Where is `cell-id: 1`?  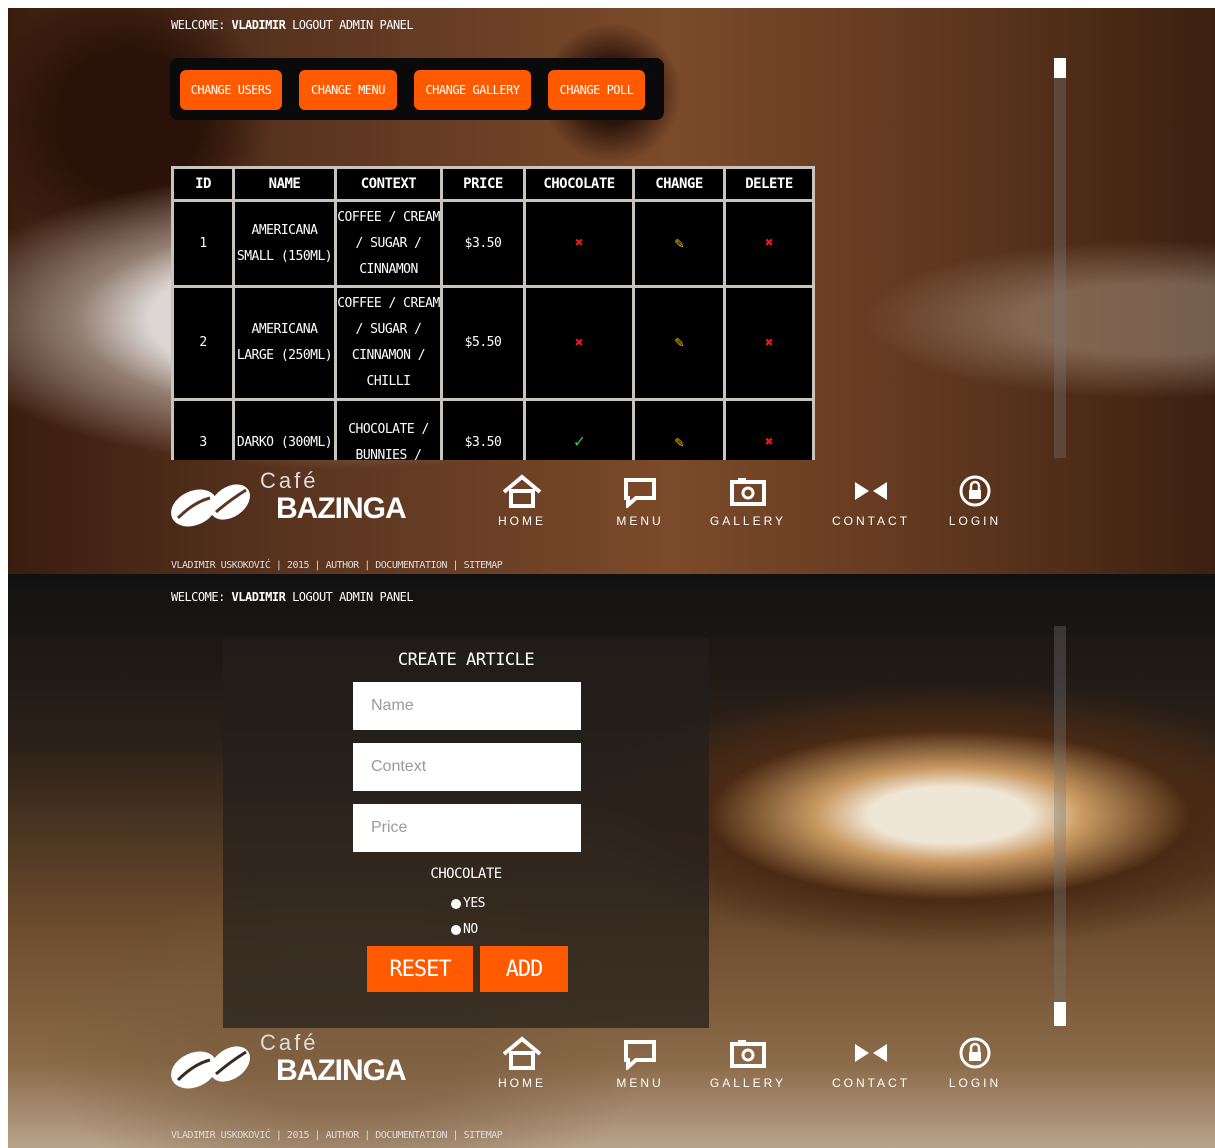 cell-id: 1 is located at coordinates (203, 243).